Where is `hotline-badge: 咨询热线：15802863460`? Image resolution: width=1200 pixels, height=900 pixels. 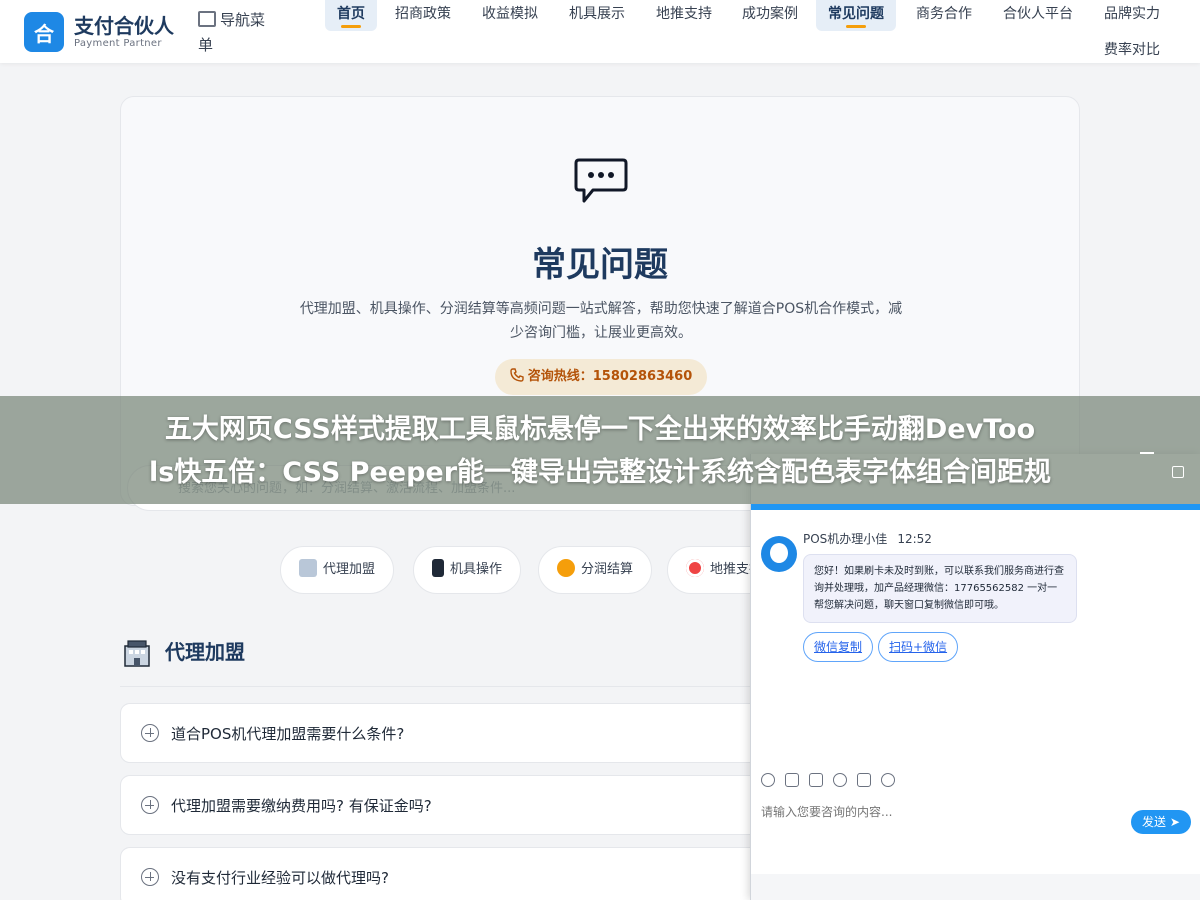 hotline-badge: 咨询热线：15802863460 is located at coordinates (601, 377).